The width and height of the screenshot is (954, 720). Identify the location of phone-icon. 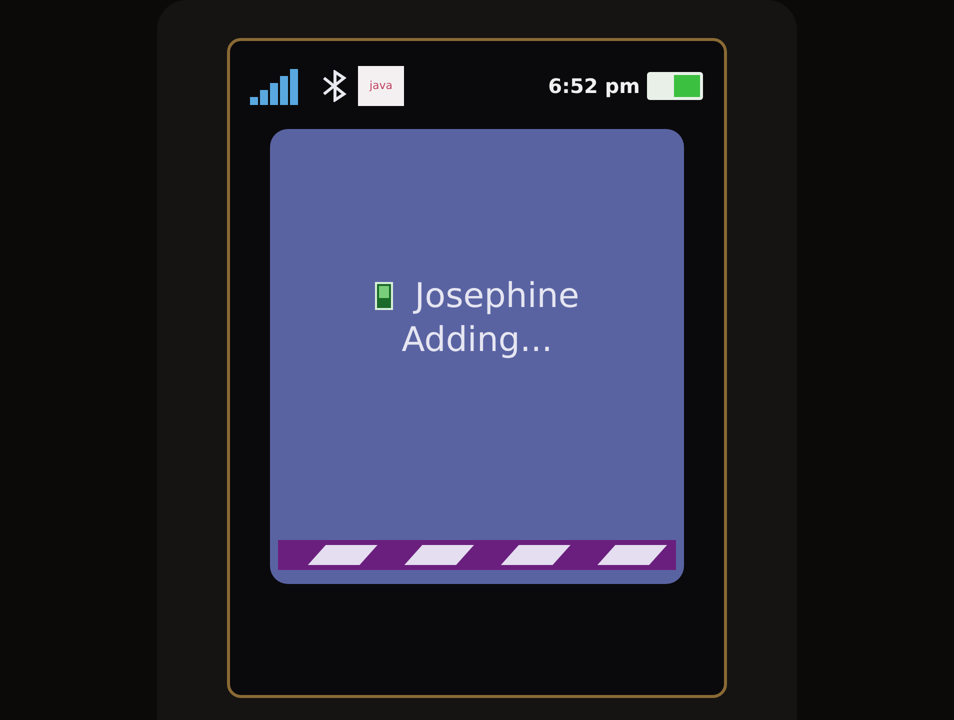
(383, 296).